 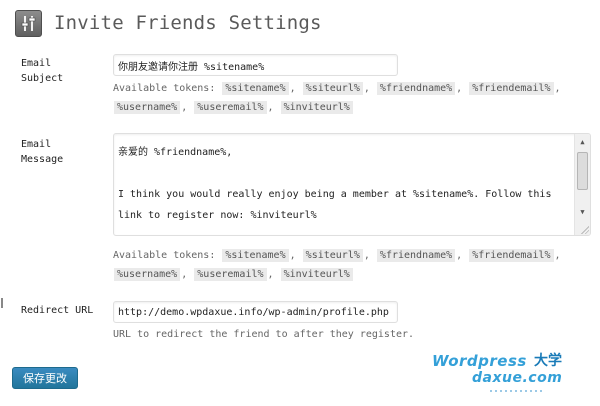 I want to click on watermark-badge: 大学, so click(x=548, y=361).